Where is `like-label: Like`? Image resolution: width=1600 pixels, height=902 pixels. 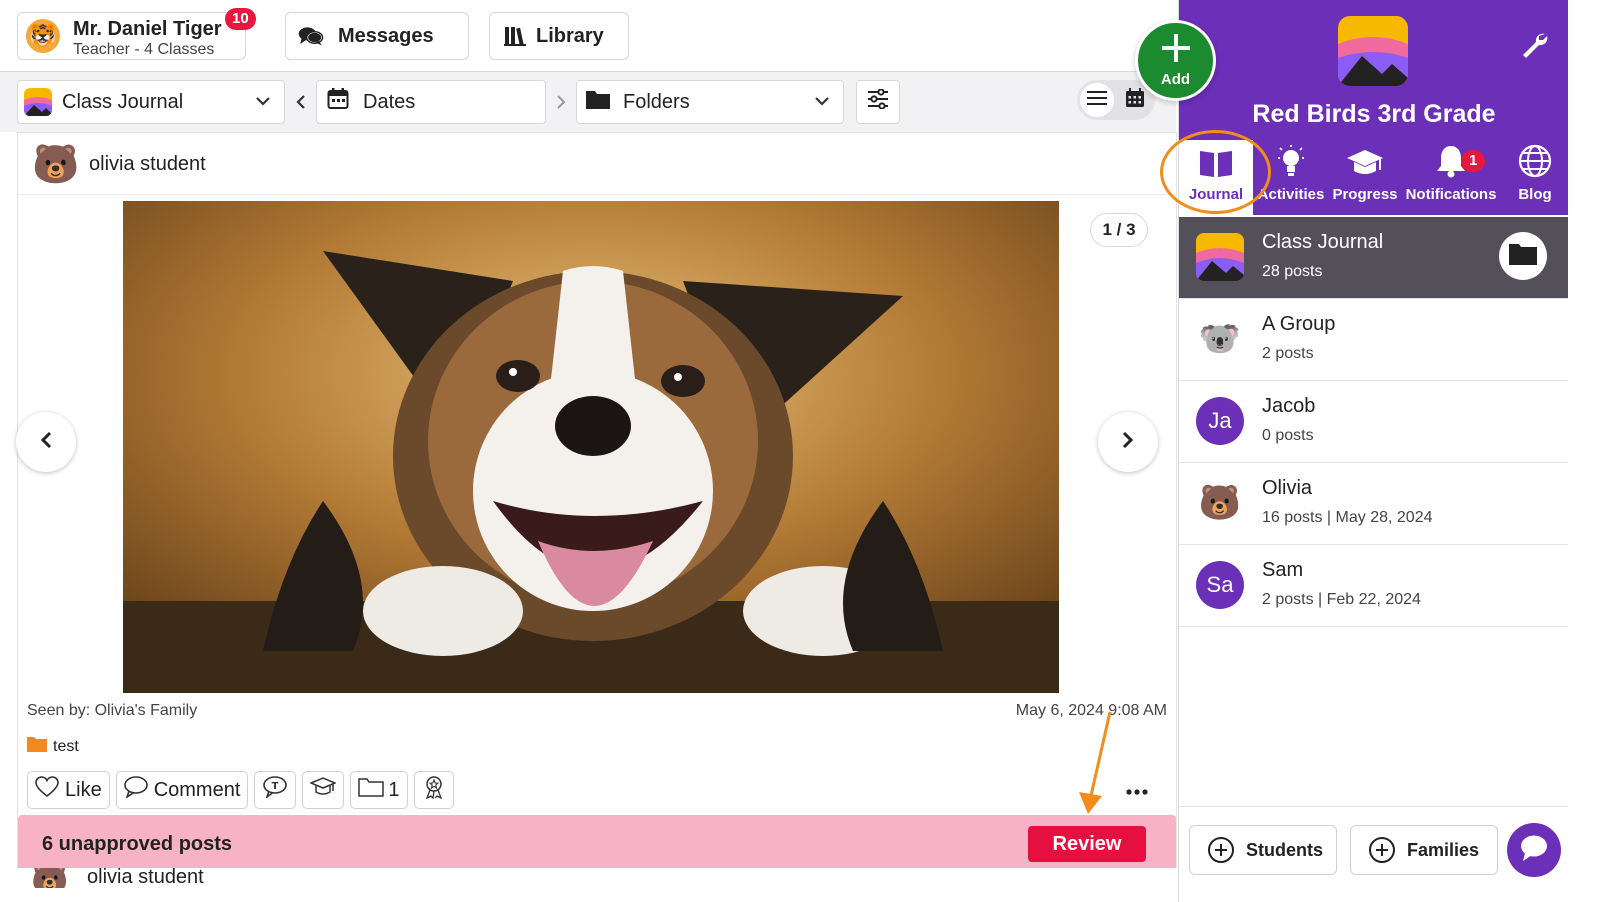 like-label: Like is located at coordinates (83, 789).